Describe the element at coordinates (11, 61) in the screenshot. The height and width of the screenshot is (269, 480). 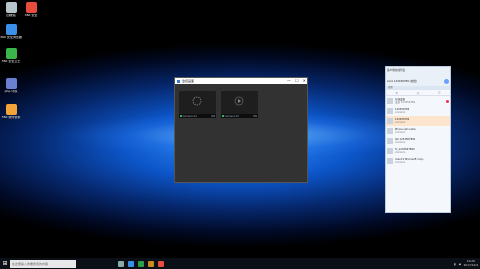
I see `desktop-icon-label: 360 安全卫士` at that location.